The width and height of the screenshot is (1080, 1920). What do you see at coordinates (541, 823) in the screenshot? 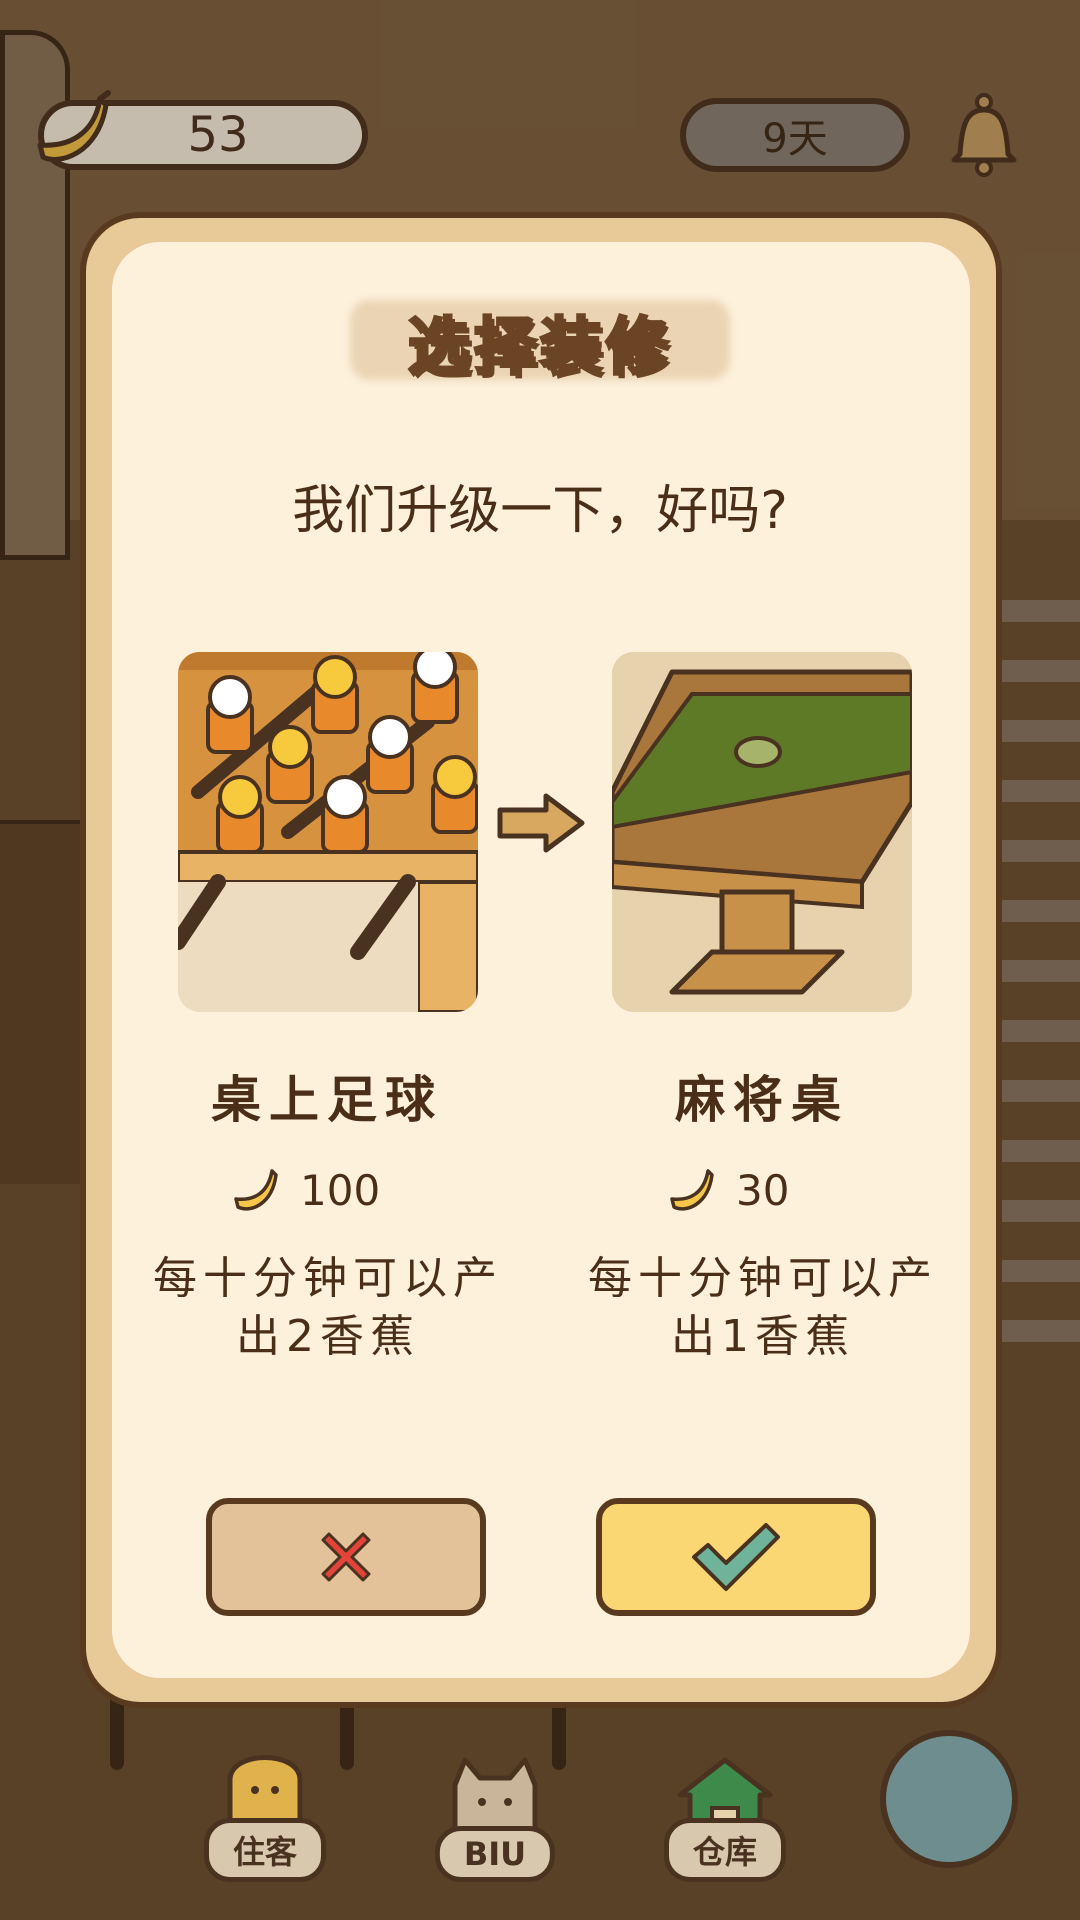
I see `arrow-right-icon` at bounding box center [541, 823].